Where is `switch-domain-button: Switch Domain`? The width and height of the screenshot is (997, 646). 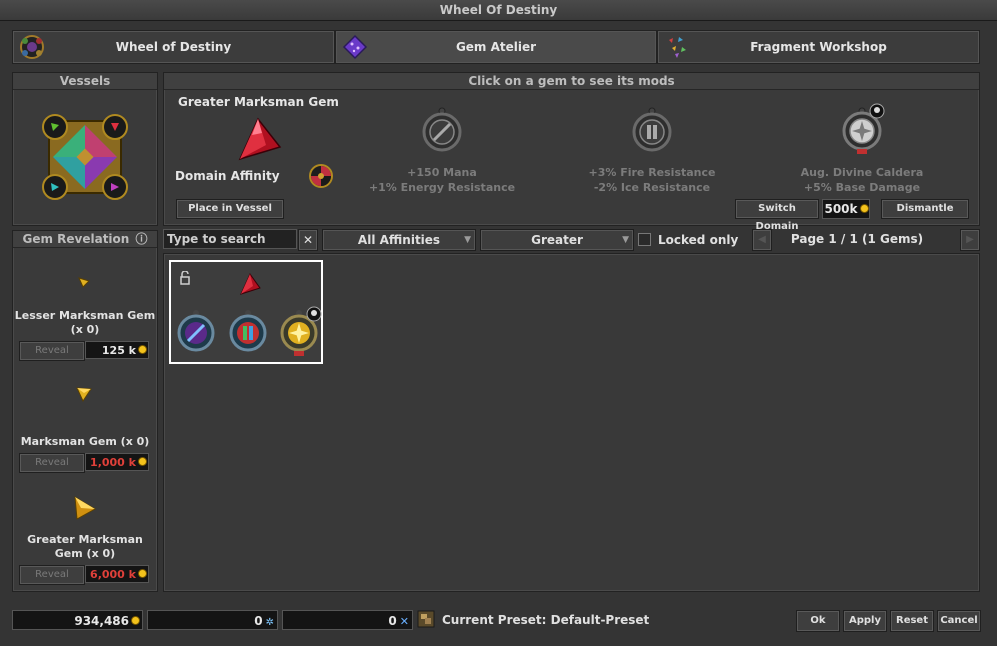
switch-domain-button: Switch Domain is located at coordinates (777, 215).